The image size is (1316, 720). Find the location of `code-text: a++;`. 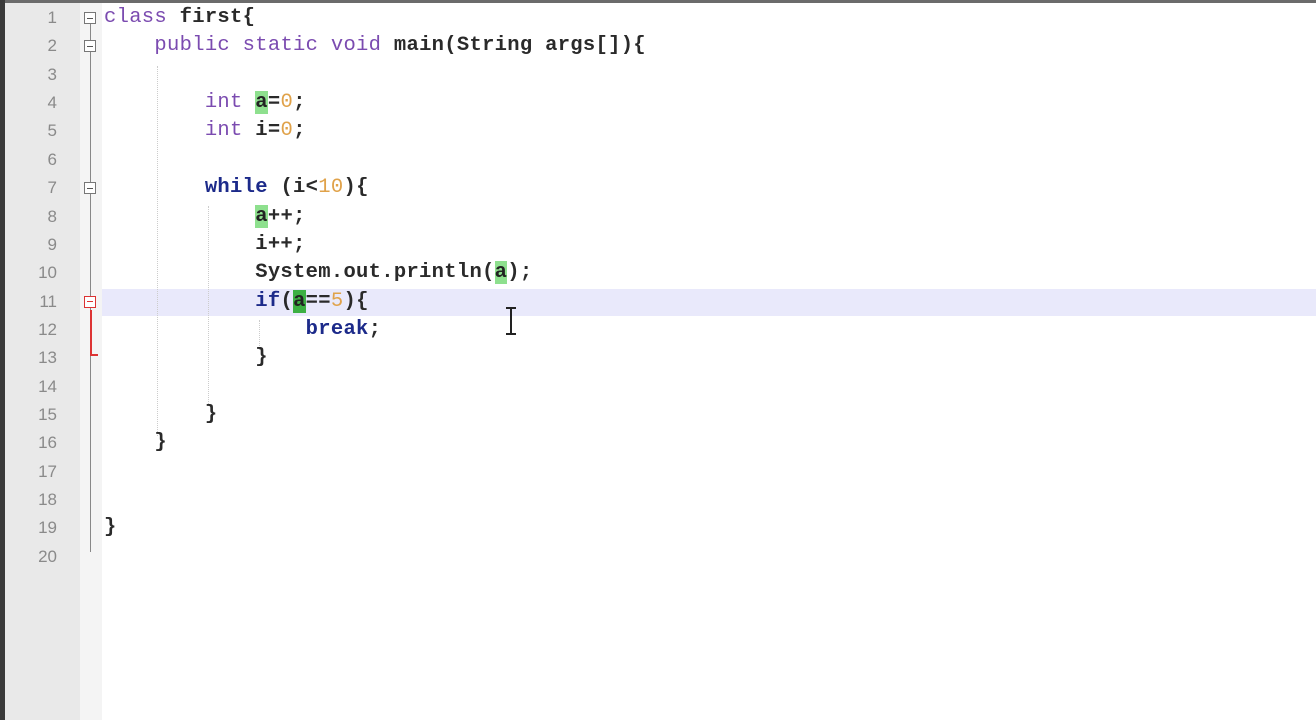

code-text: a++; is located at coordinates (205, 217).